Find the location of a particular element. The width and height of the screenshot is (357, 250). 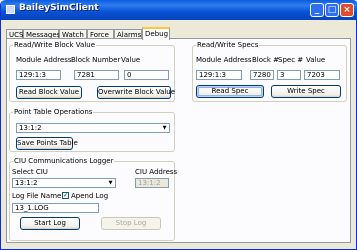

save-points-table-button: Save Points Table is located at coordinates (47, 143).